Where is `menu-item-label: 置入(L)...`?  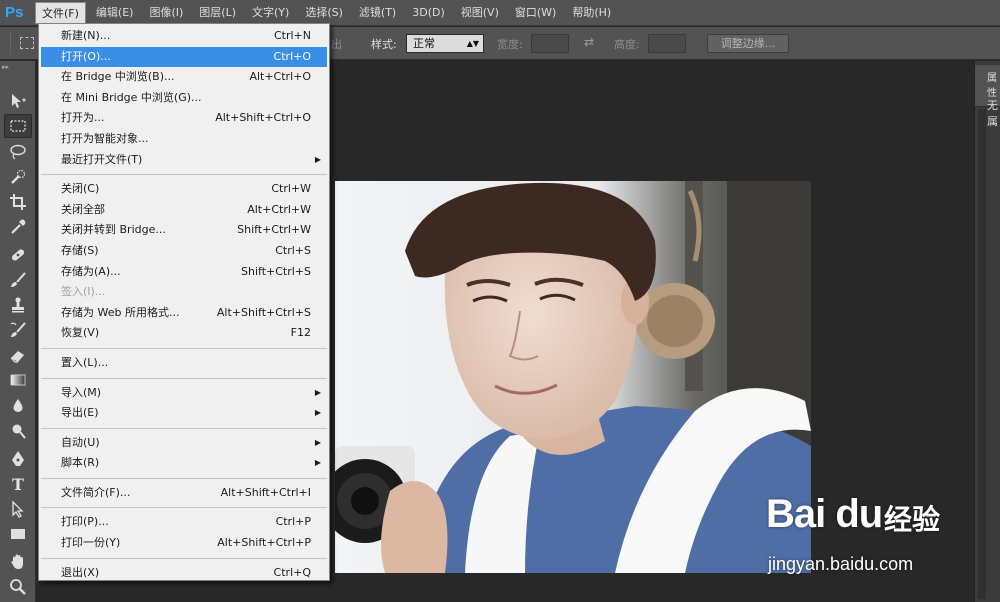
menu-item-label: 置入(L)... is located at coordinates (85, 362).